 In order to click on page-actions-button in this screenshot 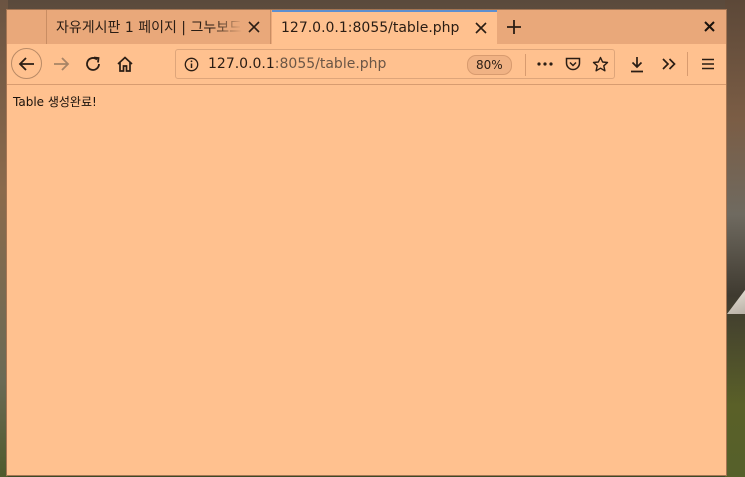, I will do `click(545, 64)`.